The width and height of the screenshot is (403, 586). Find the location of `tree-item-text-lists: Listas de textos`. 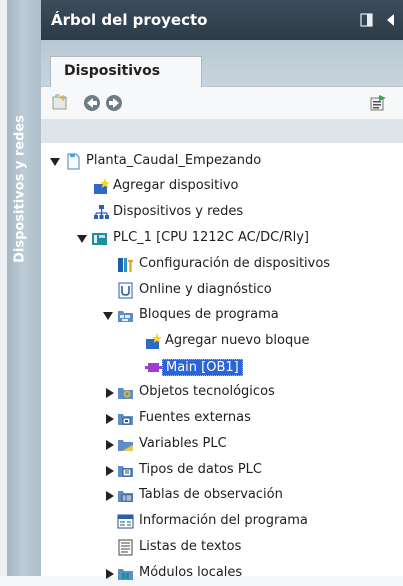

tree-item-text-lists: Listas de textos is located at coordinates (222, 547).